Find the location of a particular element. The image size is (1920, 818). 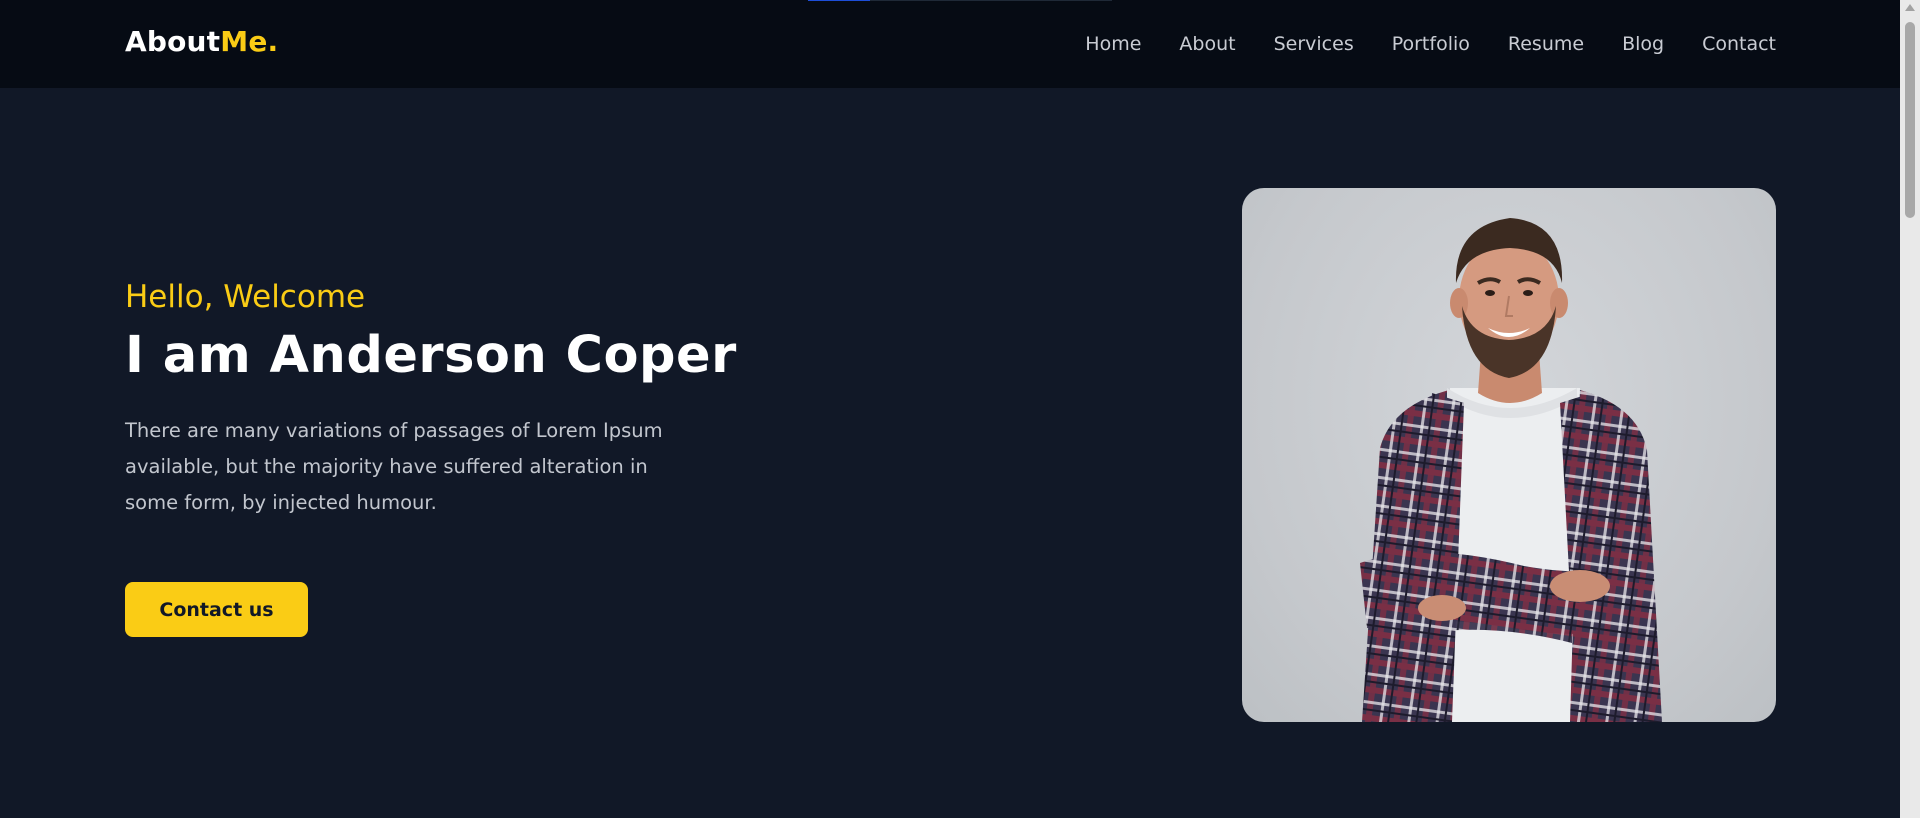

top-progress-indicator is located at coordinates (960, 0).